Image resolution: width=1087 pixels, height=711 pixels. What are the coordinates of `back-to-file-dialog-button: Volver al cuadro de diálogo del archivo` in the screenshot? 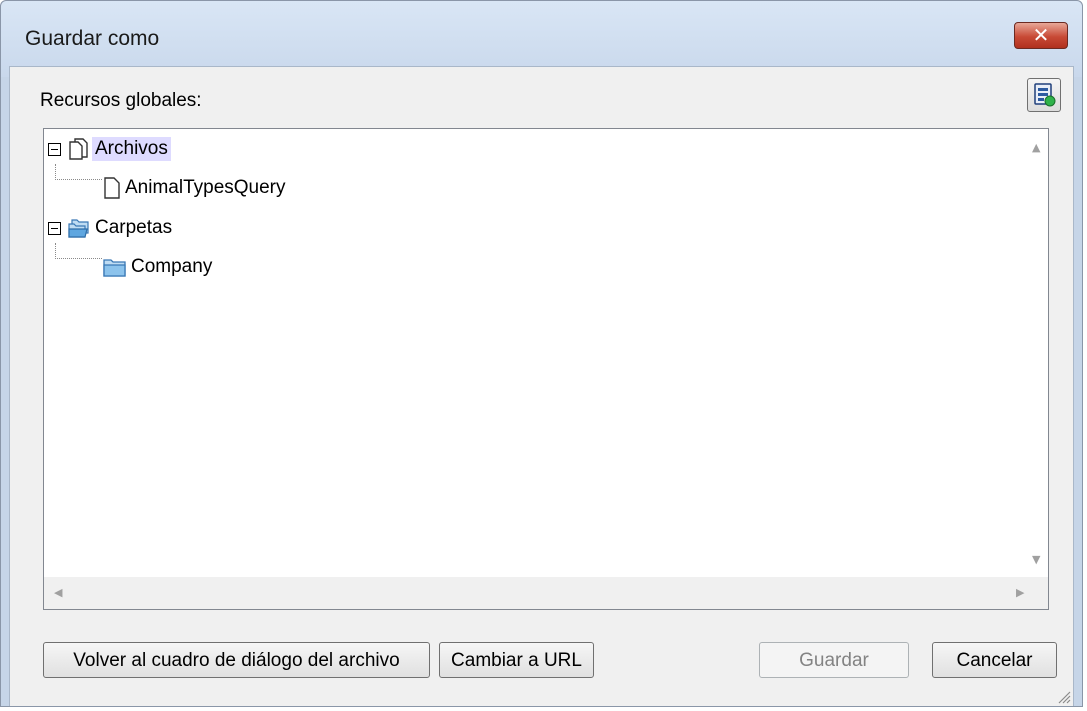 It's located at (236, 660).